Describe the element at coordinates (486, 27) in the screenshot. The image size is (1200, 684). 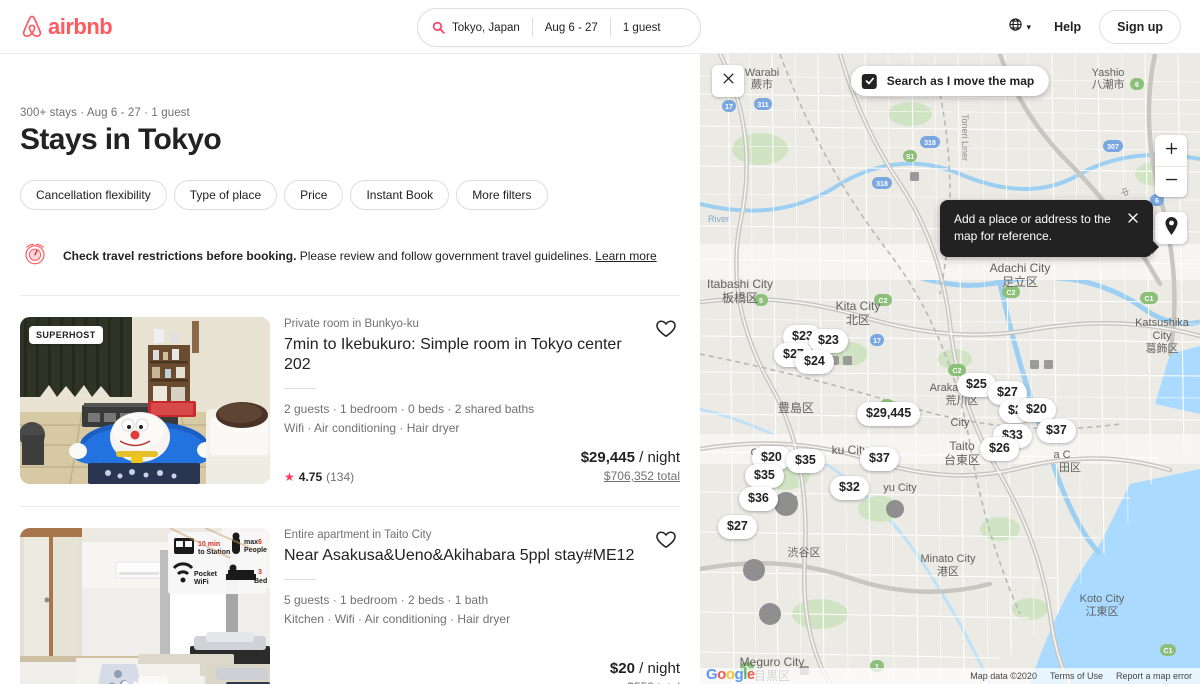
I see `search-location-value: Tokyo, Japan` at that location.